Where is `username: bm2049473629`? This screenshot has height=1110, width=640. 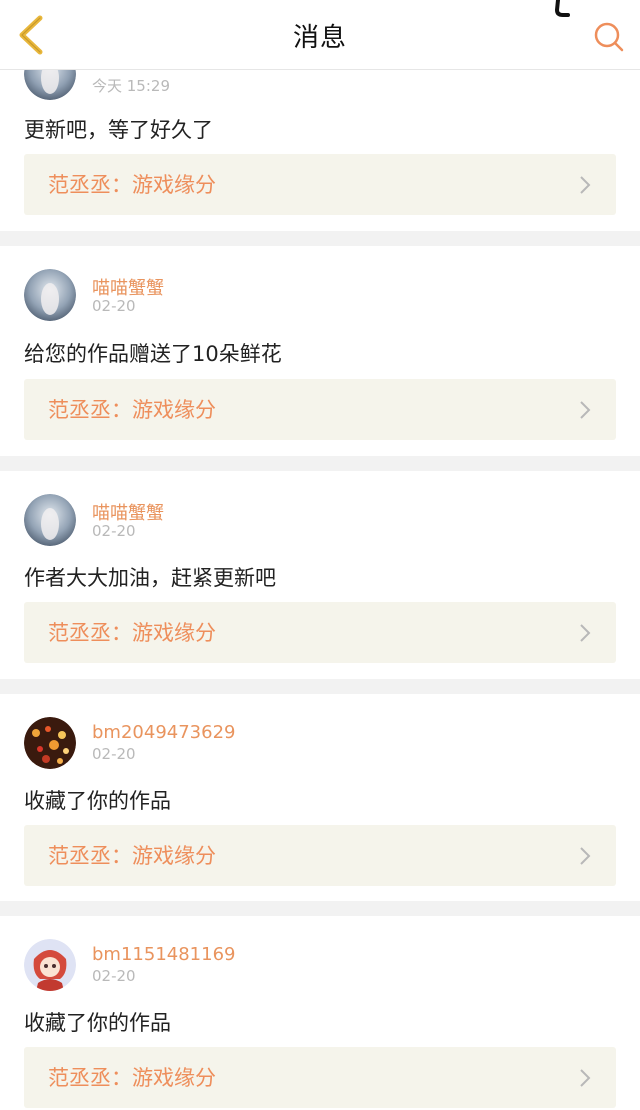 username: bm2049473629 is located at coordinates (163, 732).